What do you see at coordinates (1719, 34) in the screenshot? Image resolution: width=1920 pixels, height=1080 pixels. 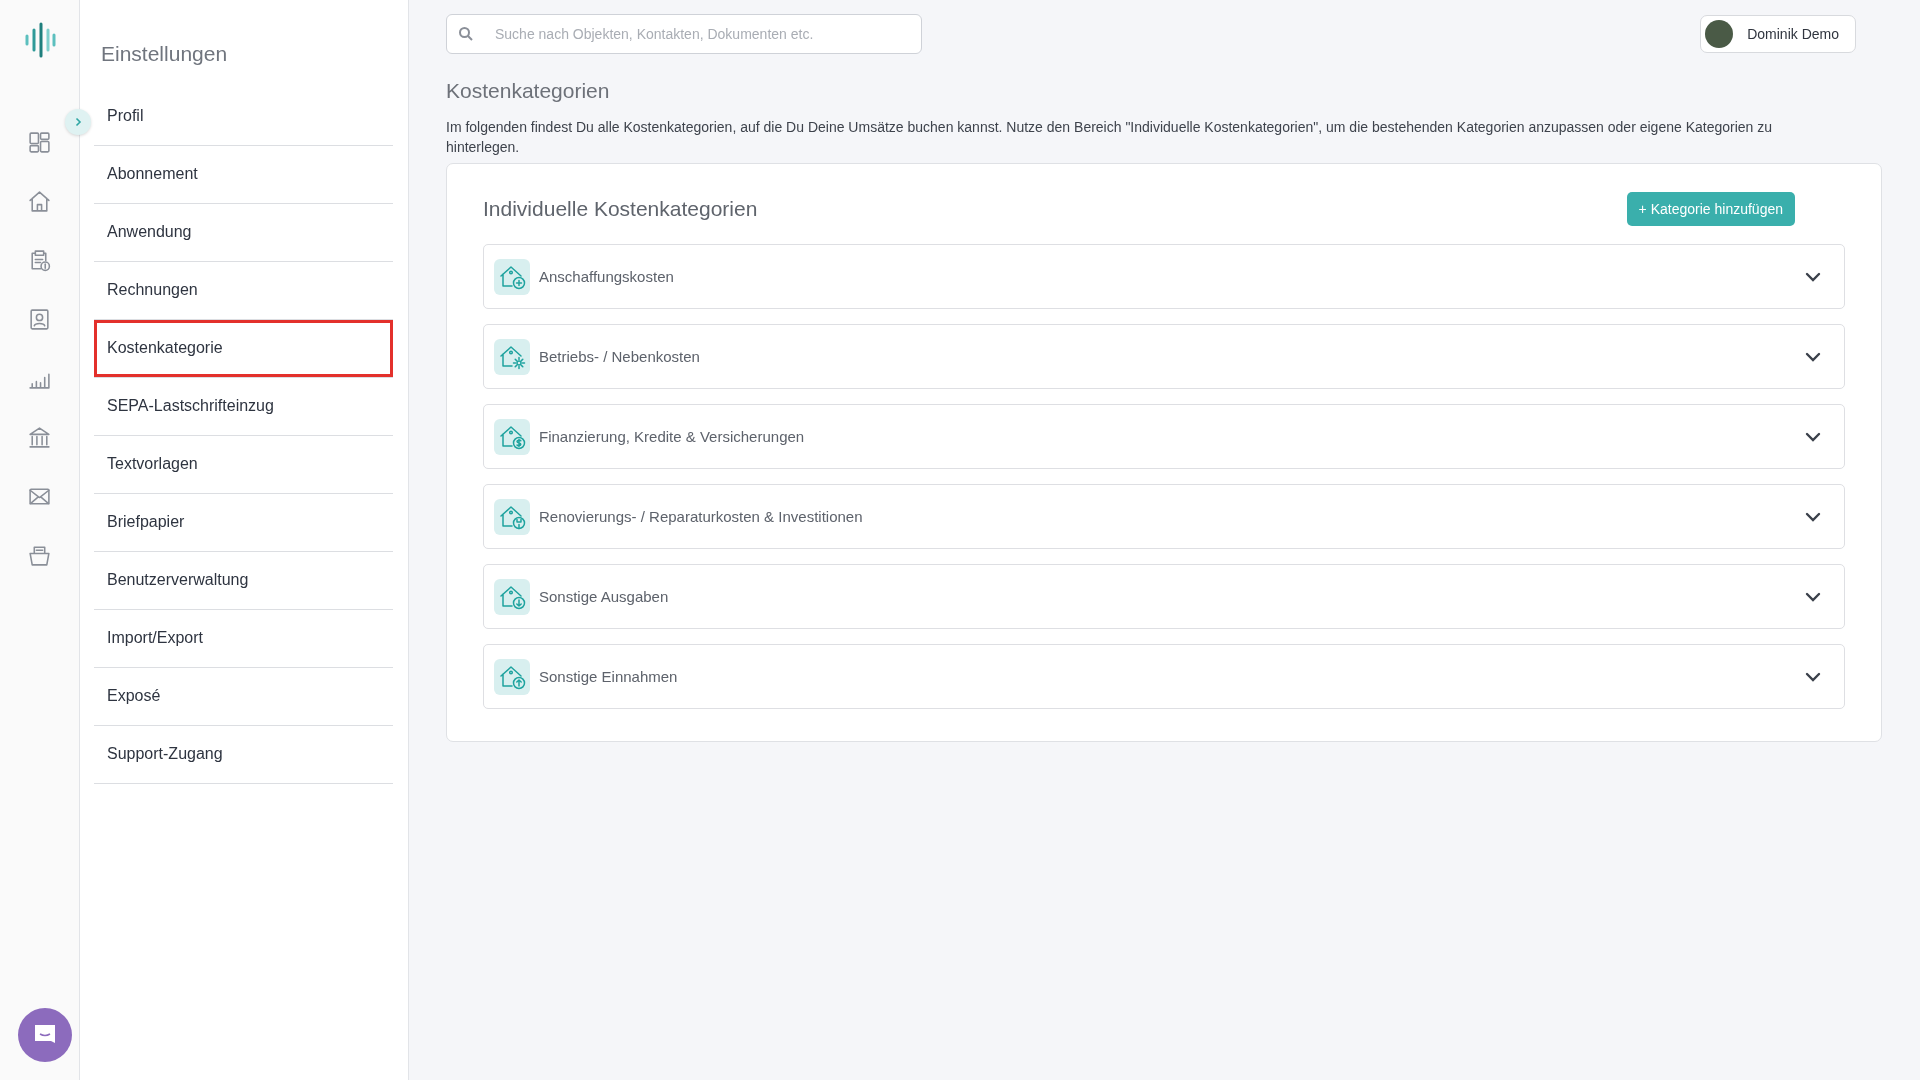 I see `avatar-icon` at bounding box center [1719, 34].